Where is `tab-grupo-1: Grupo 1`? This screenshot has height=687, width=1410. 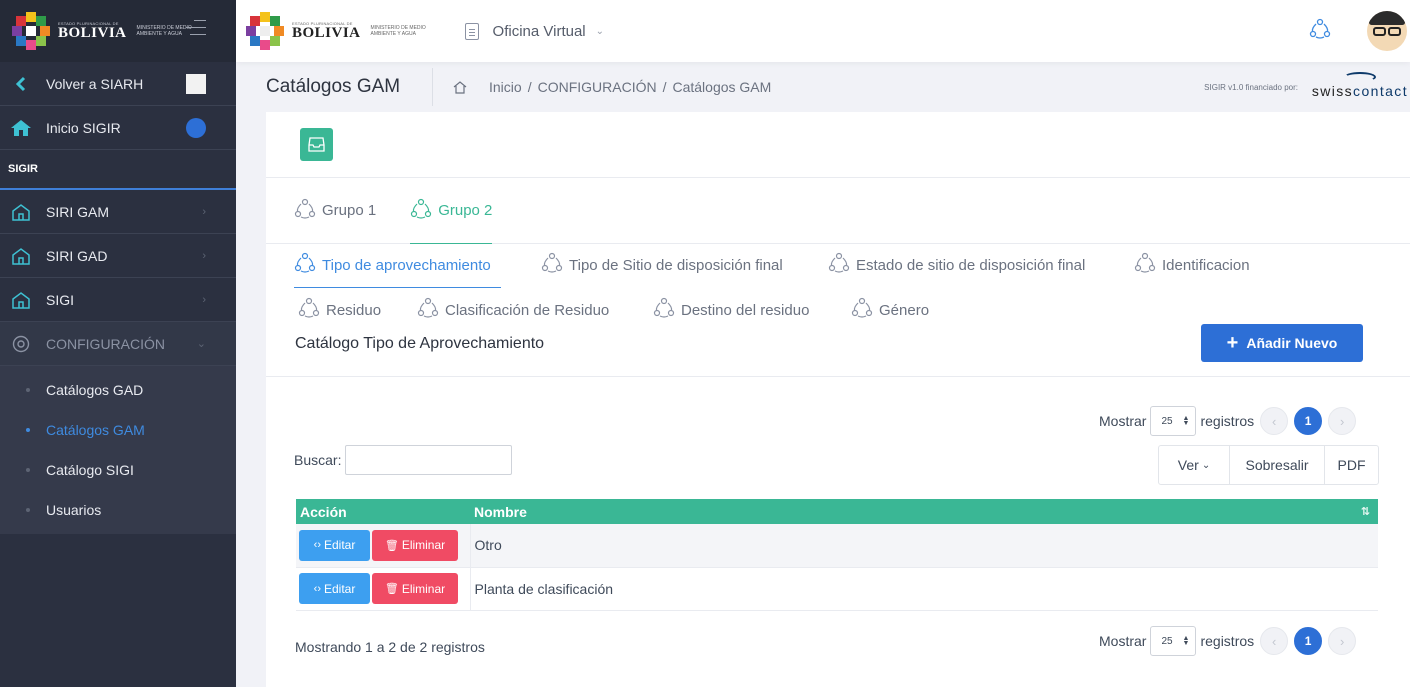 tab-grupo-1: Grupo 1 is located at coordinates (335, 211).